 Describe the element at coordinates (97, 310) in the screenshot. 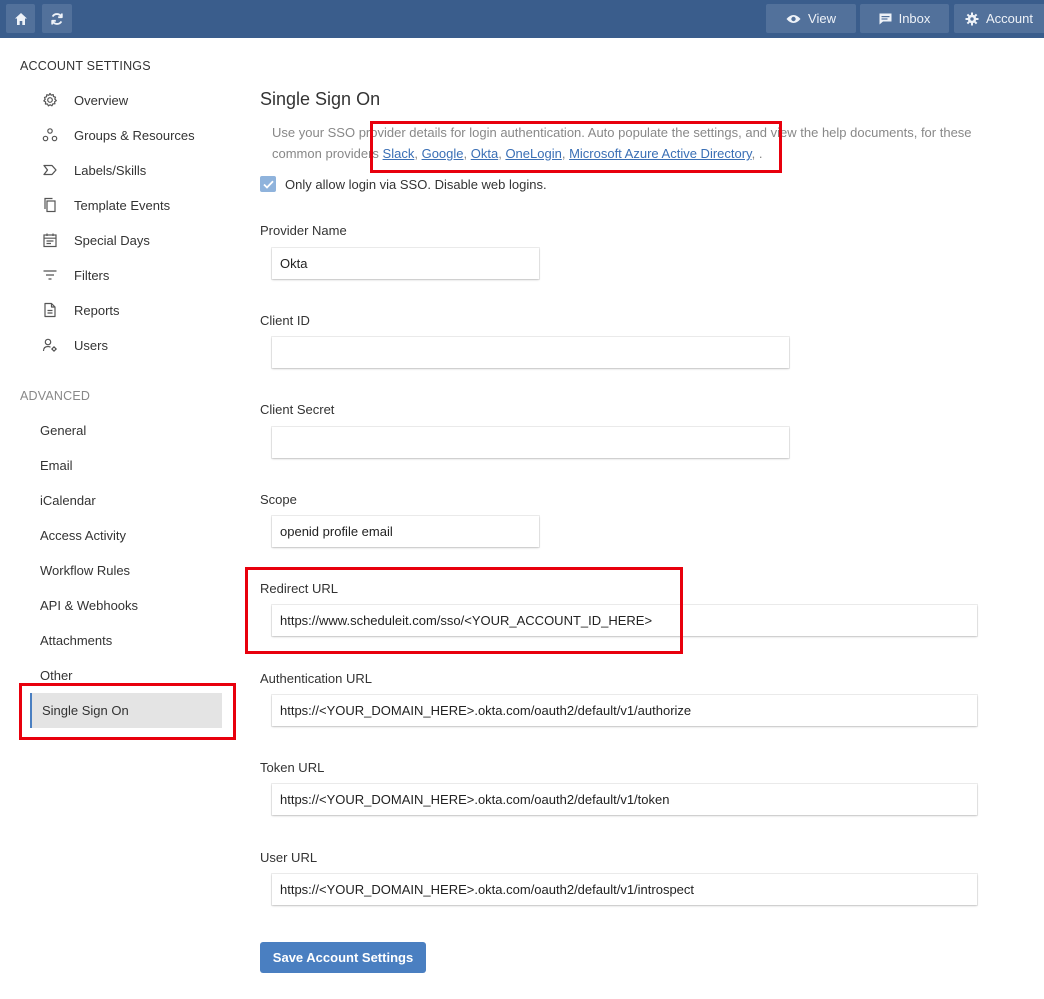

I see `sidebar-item-label: Reports` at that location.